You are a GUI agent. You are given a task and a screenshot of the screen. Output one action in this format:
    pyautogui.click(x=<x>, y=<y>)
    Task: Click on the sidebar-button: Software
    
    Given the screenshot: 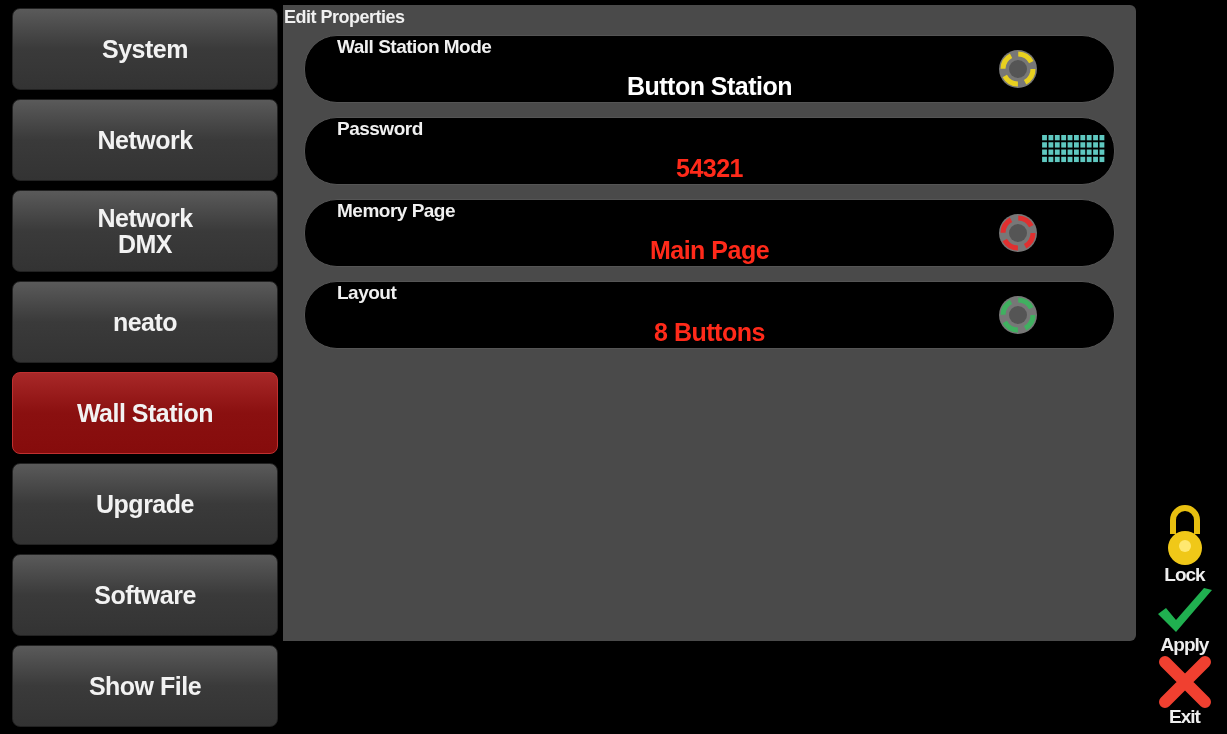 What is the action you would take?
    pyautogui.click(x=145, y=595)
    